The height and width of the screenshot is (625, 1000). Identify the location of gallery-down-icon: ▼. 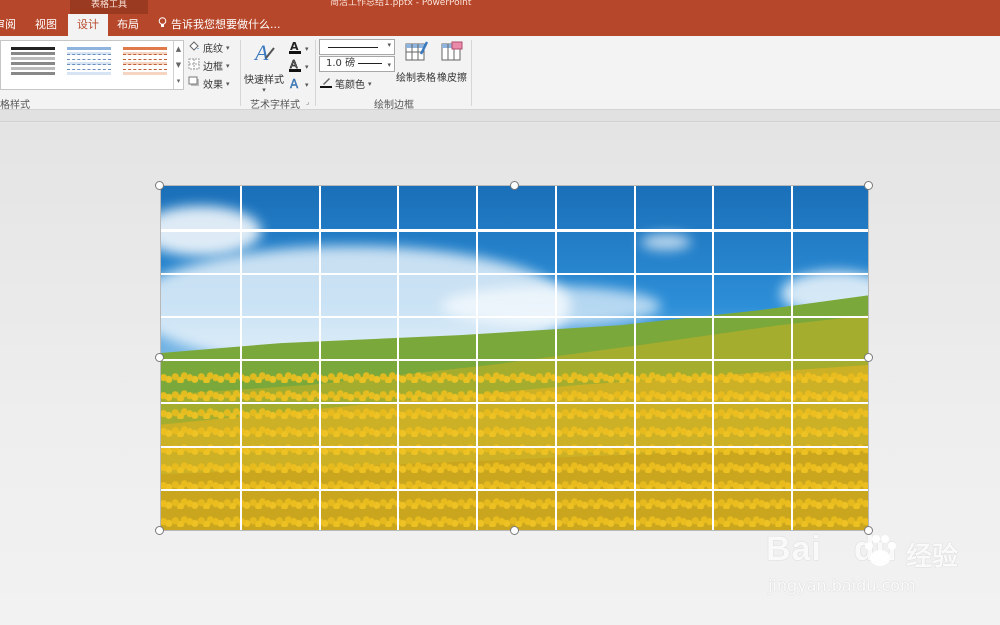
(178, 65).